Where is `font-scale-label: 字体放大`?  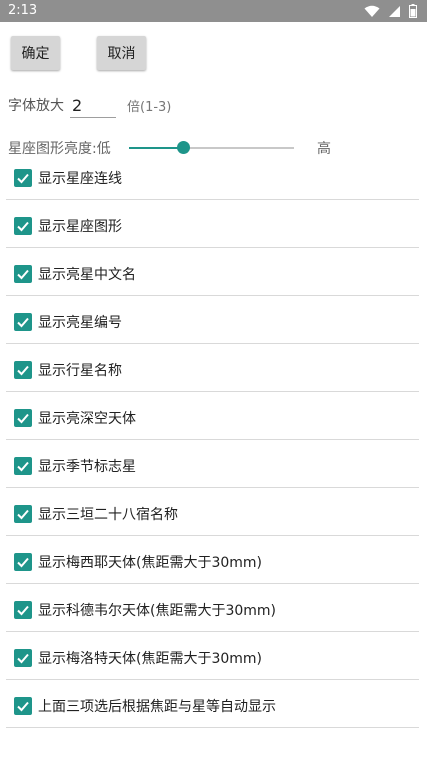
font-scale-label: 字体放大 is located at coordinates (36, 106).